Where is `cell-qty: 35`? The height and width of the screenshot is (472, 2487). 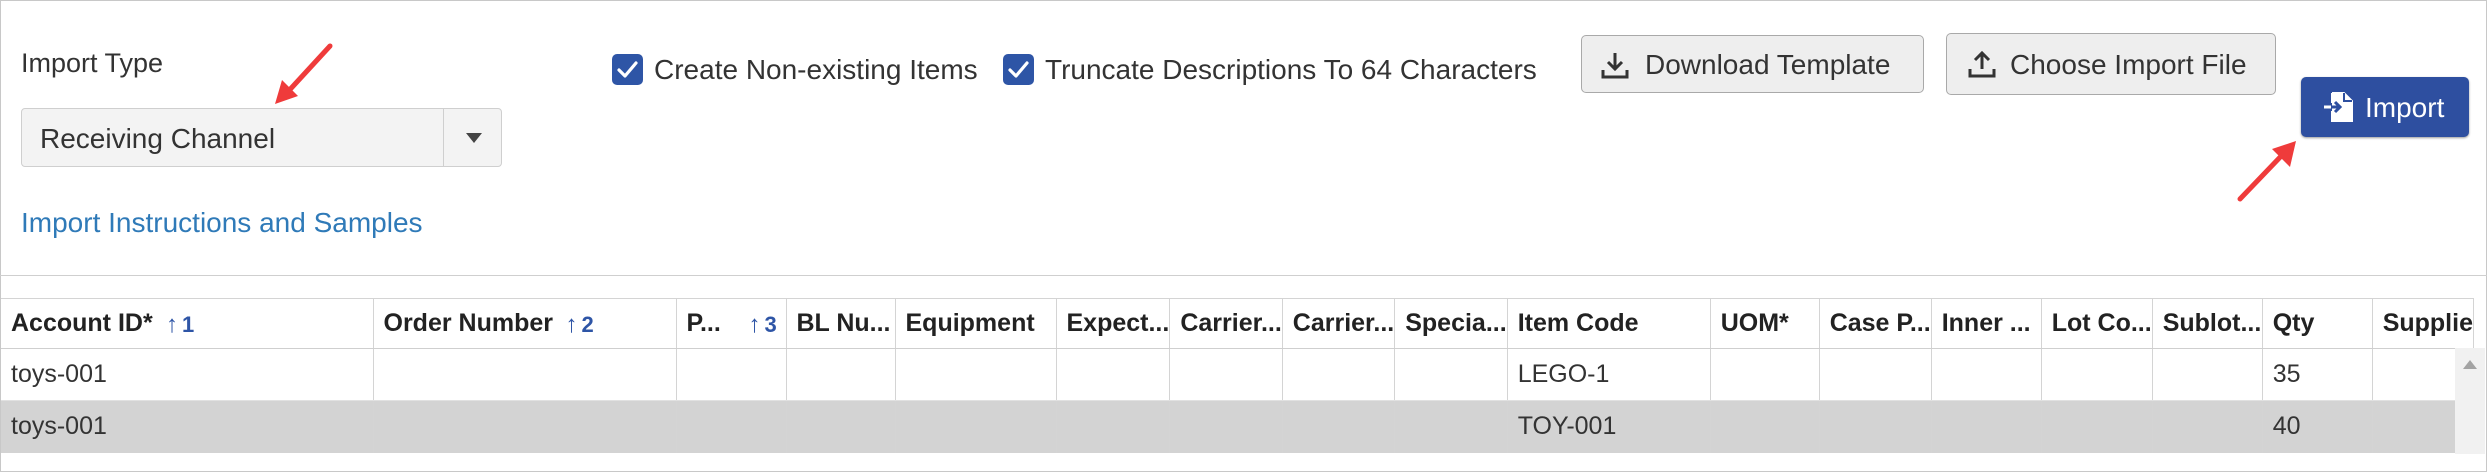 cell-qty: 35 is located at coordinates (2317, 374).